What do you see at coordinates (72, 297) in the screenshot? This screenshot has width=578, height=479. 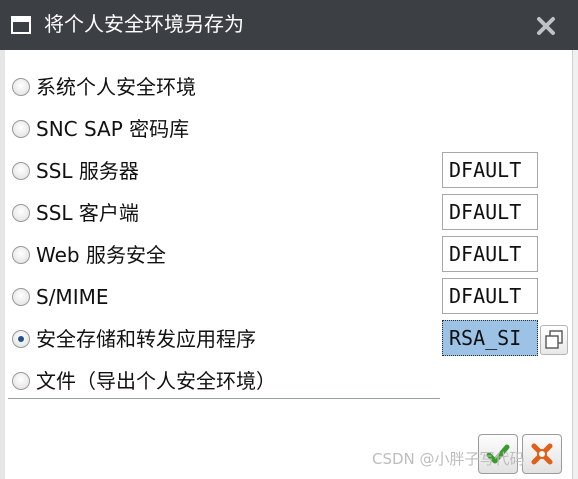 I see `option-label: S/MIME` at bounding box center [72, 297].